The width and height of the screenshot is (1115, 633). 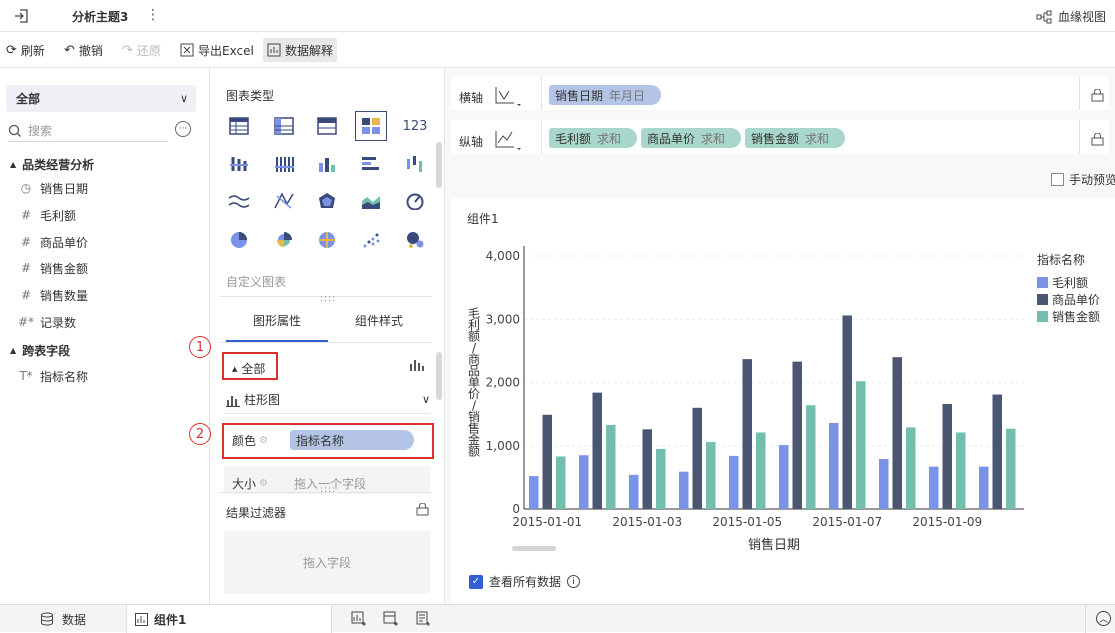 I want to click on x-field-pill: 销售日期 年月日, so click(x=605, y=95).